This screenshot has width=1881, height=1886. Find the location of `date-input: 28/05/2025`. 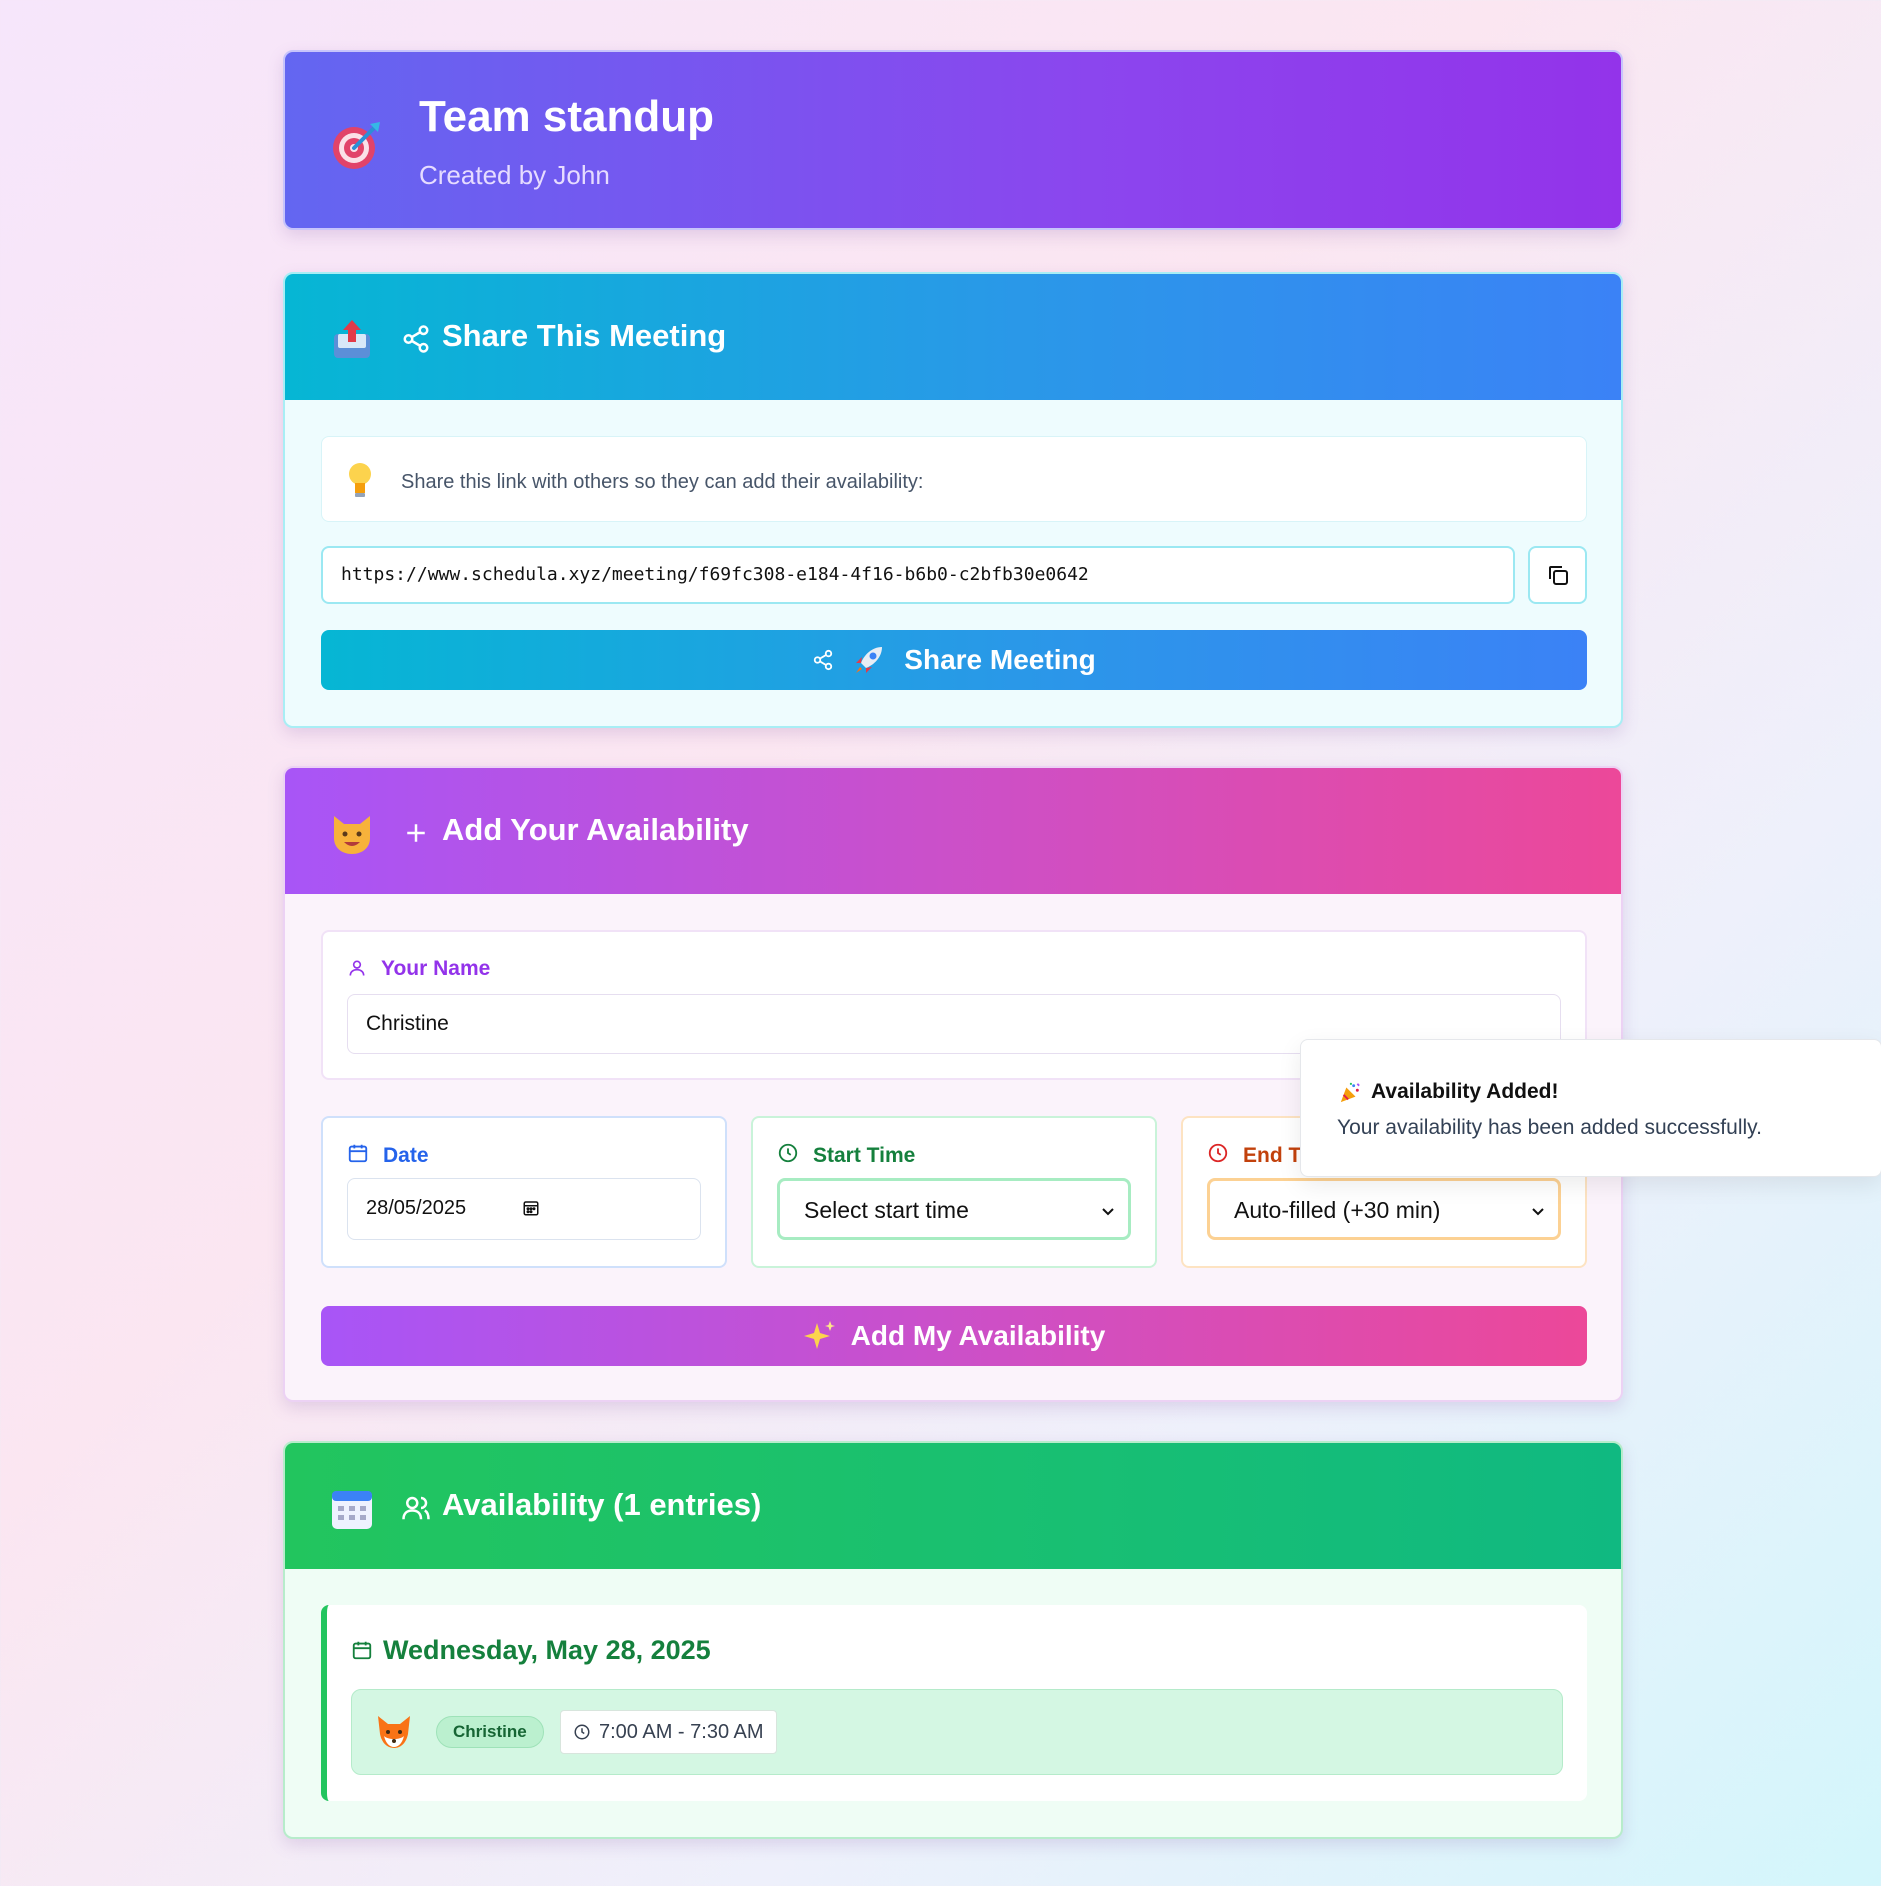

date-input: 28/05/2025 is located at coordinates (524, 1209).